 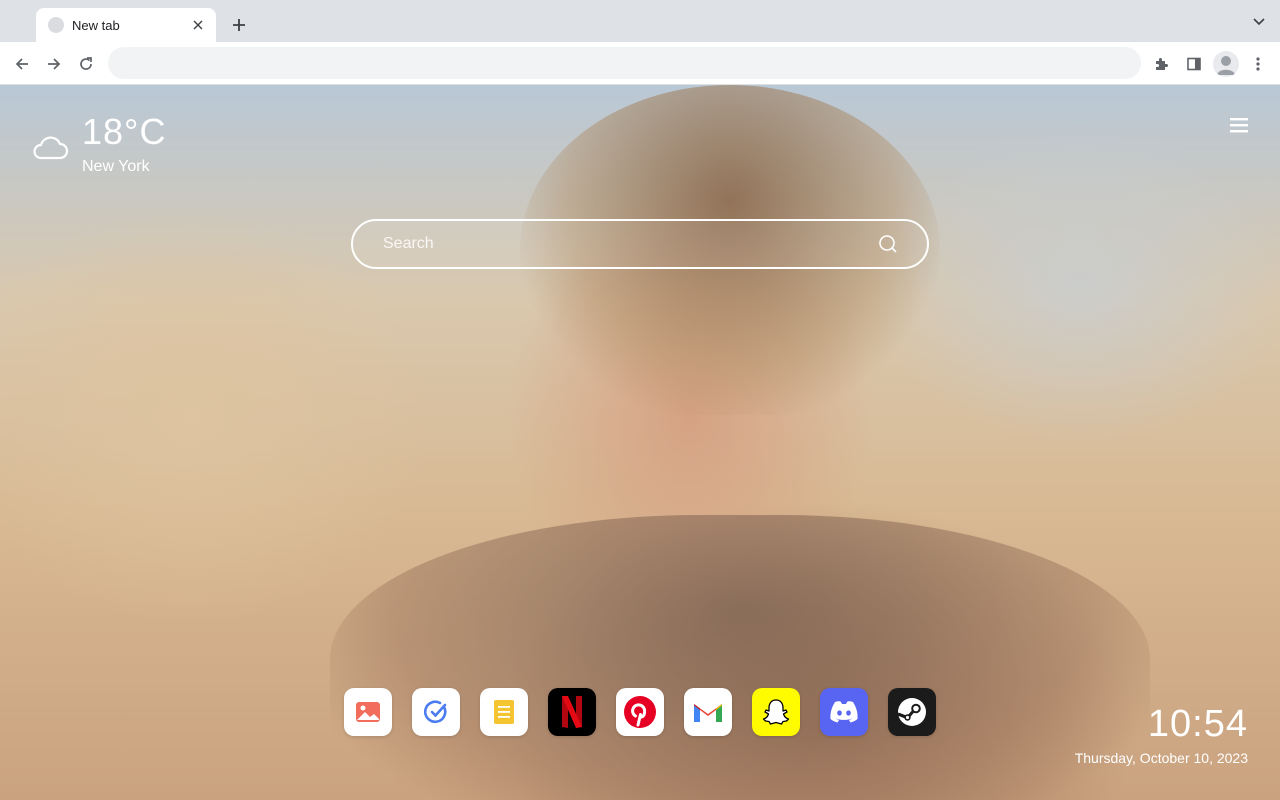 I want to click on app-snapchat, so click(x=776, y=712).